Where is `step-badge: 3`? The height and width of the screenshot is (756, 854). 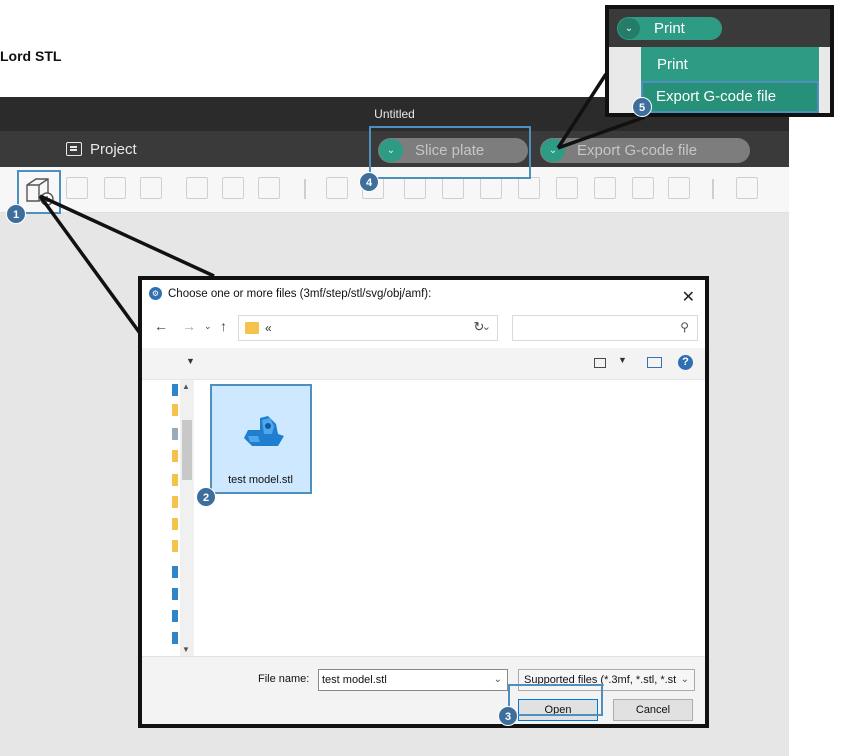 step-badge: 3 is located at coordinates (508, 716).